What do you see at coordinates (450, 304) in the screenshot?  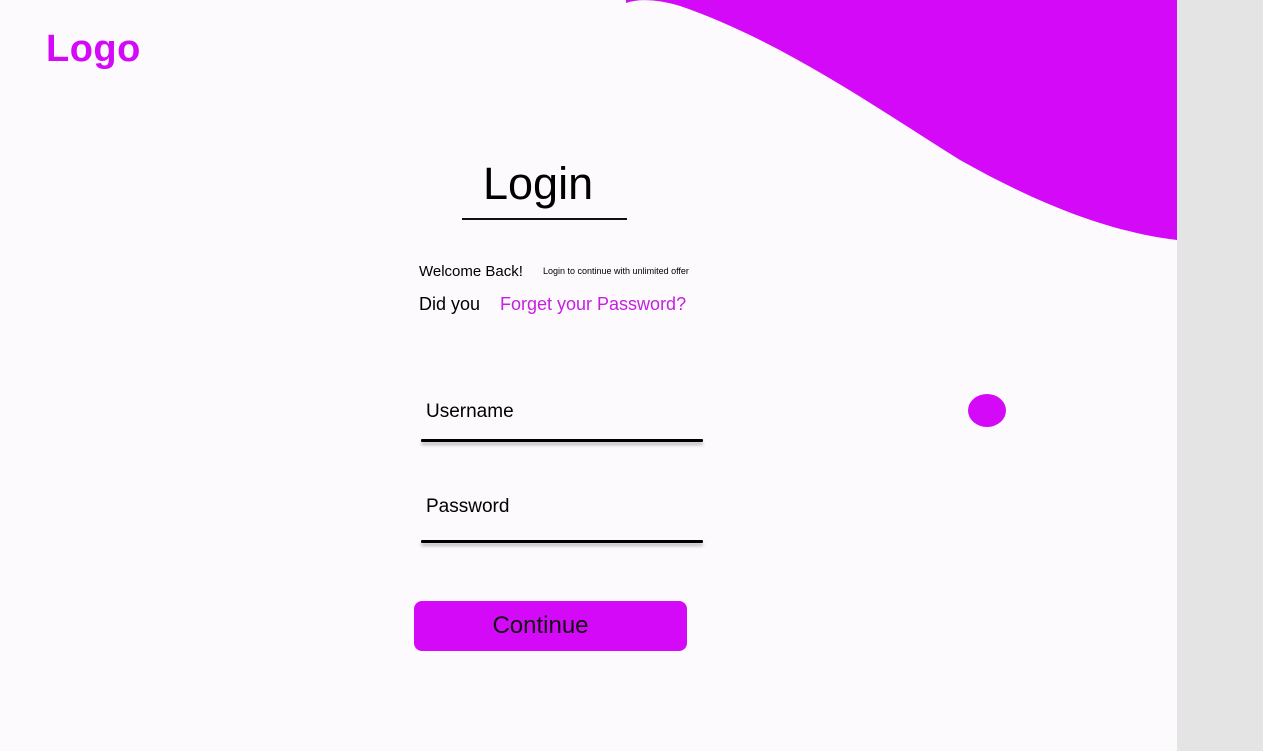 I see `forgot-prompt-text: Did you` at bounding box center [450, 304].